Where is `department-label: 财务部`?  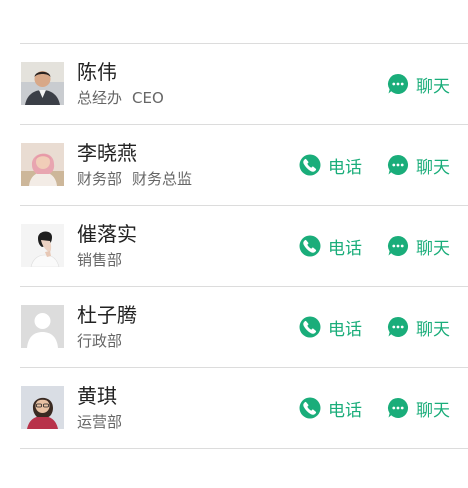
department-label: 财务部 is located at coordinates (100, 179).